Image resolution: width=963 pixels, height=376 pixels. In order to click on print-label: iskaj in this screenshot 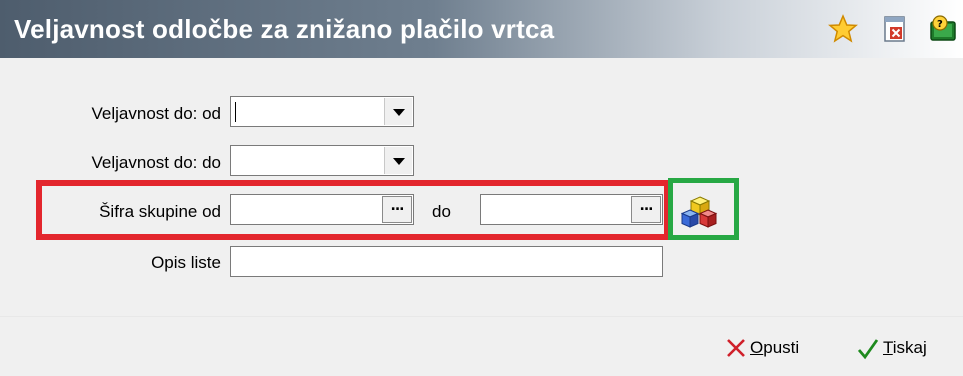, I will do `click(909, 347)`.